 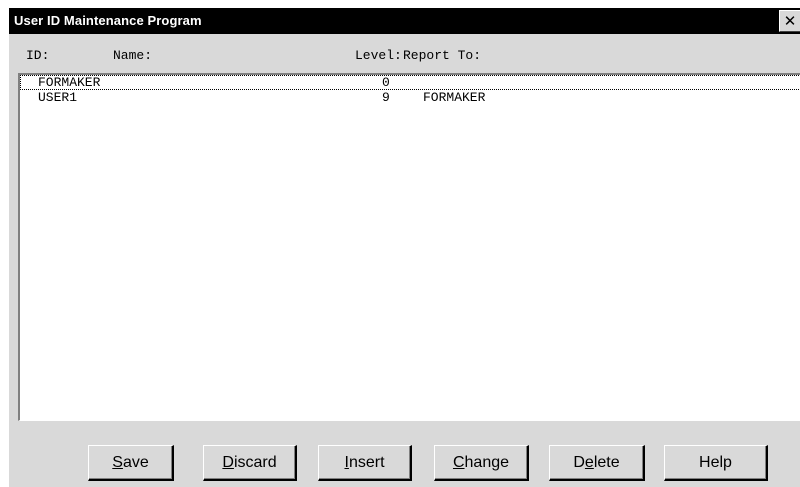 What do you see at coordinates (606, 462) in the screenshot?
I see `delete-button-label: lete` at bounding box center [606, 462].